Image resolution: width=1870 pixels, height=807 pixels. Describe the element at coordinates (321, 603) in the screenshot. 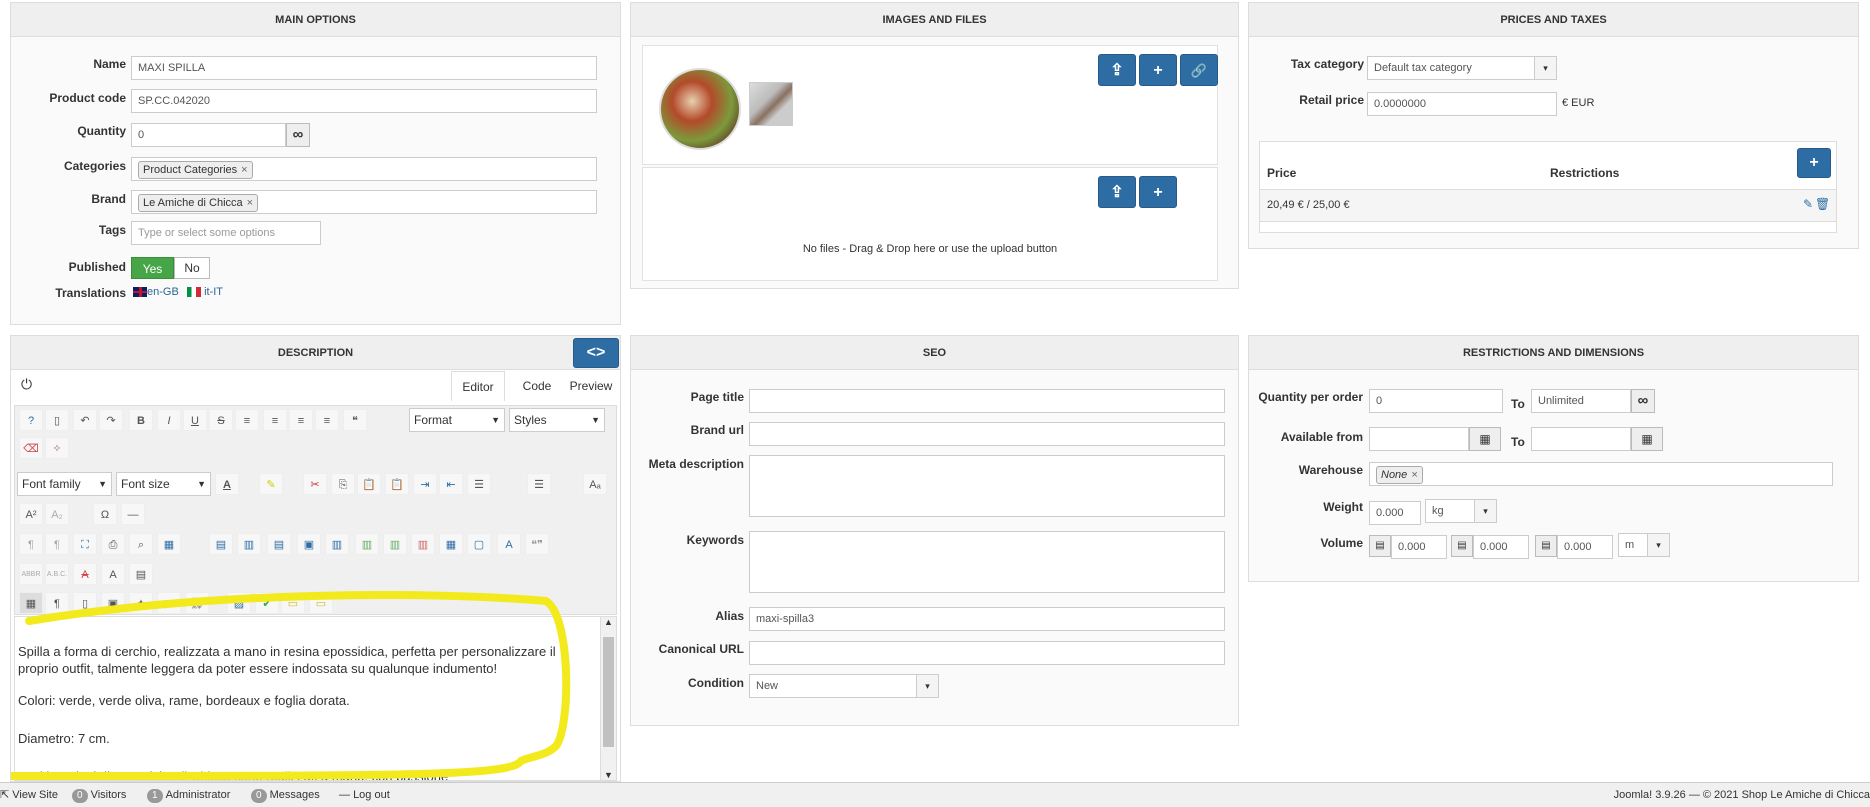

I see `readmore-icon: ▭` at that location.